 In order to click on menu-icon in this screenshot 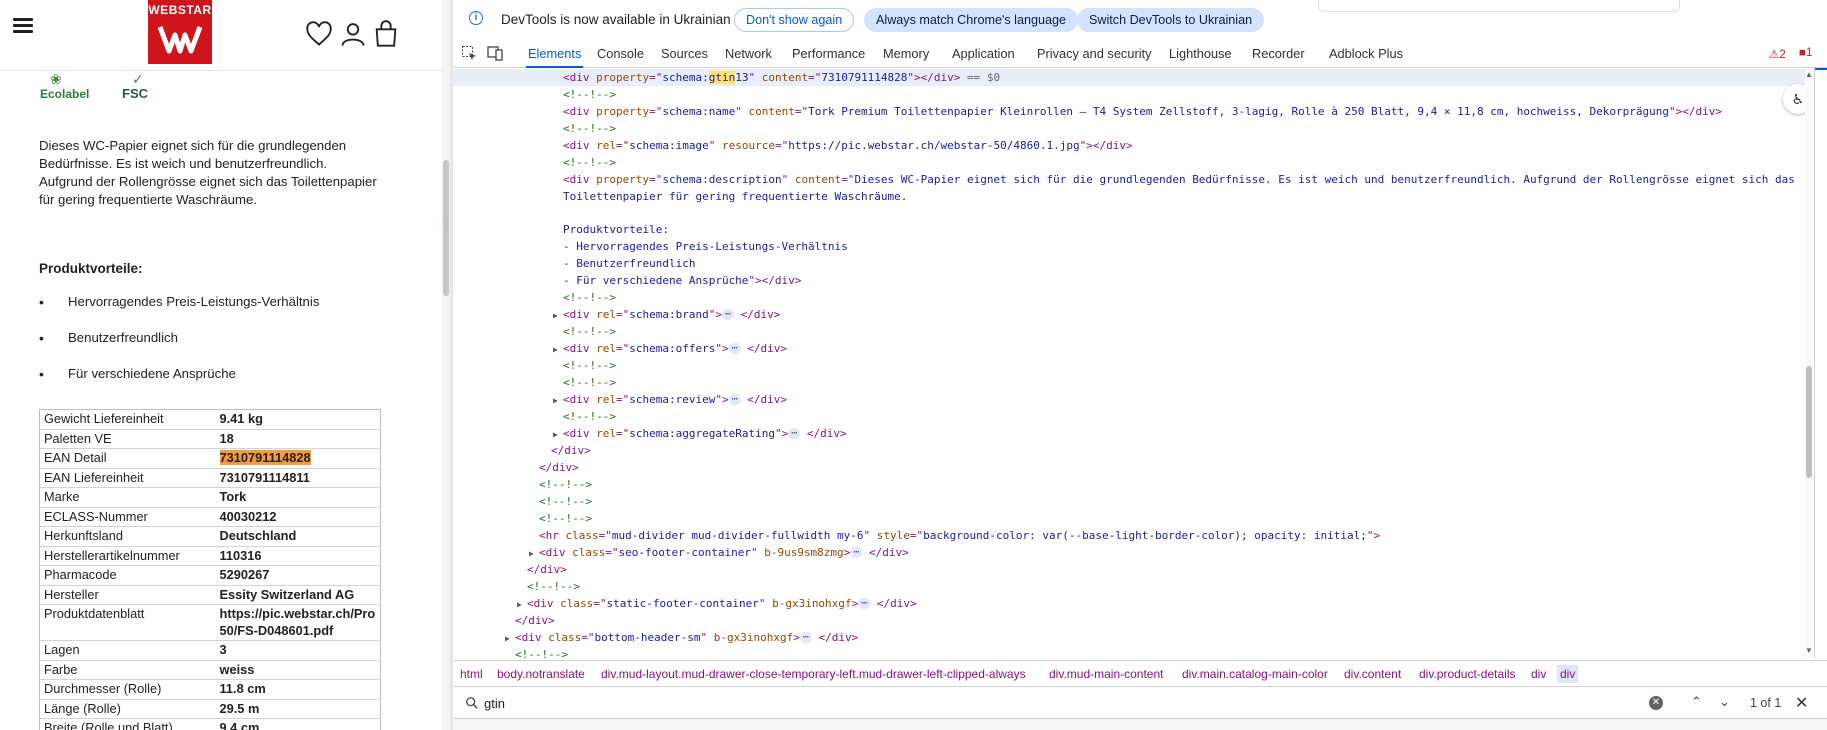, I will do `click(23, 26)`.